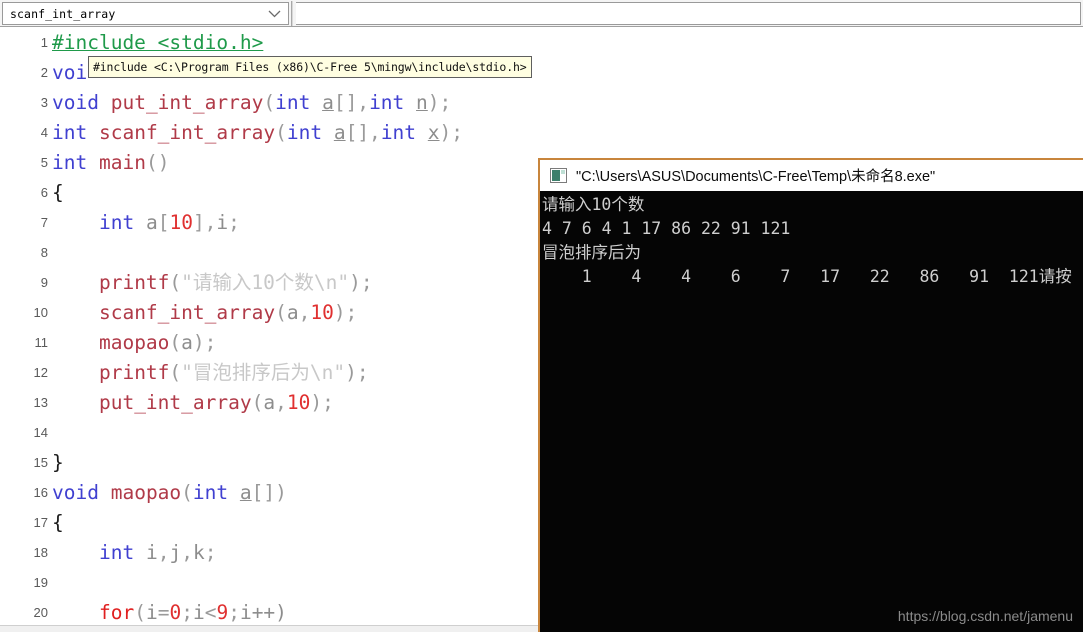  Describe the element at coordinates (257, 133) in the screenshot. I see `code-line-text: int scanf_int_array(int a[],int x);` at that location.